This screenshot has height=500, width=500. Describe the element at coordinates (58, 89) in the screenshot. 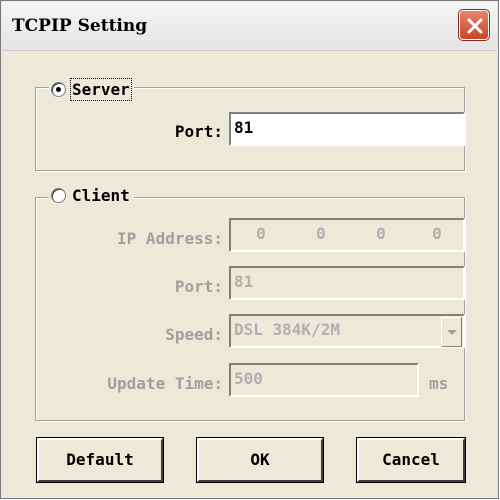

I see `server-radio-button` at that location.